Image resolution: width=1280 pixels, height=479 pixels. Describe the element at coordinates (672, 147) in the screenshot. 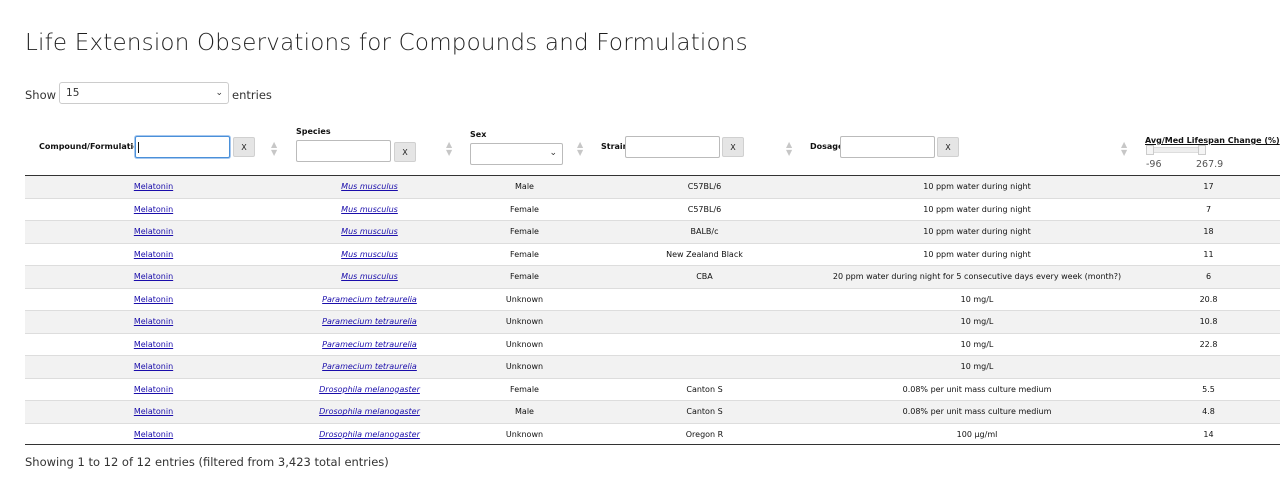

I see `strain-filter-input` at that location.